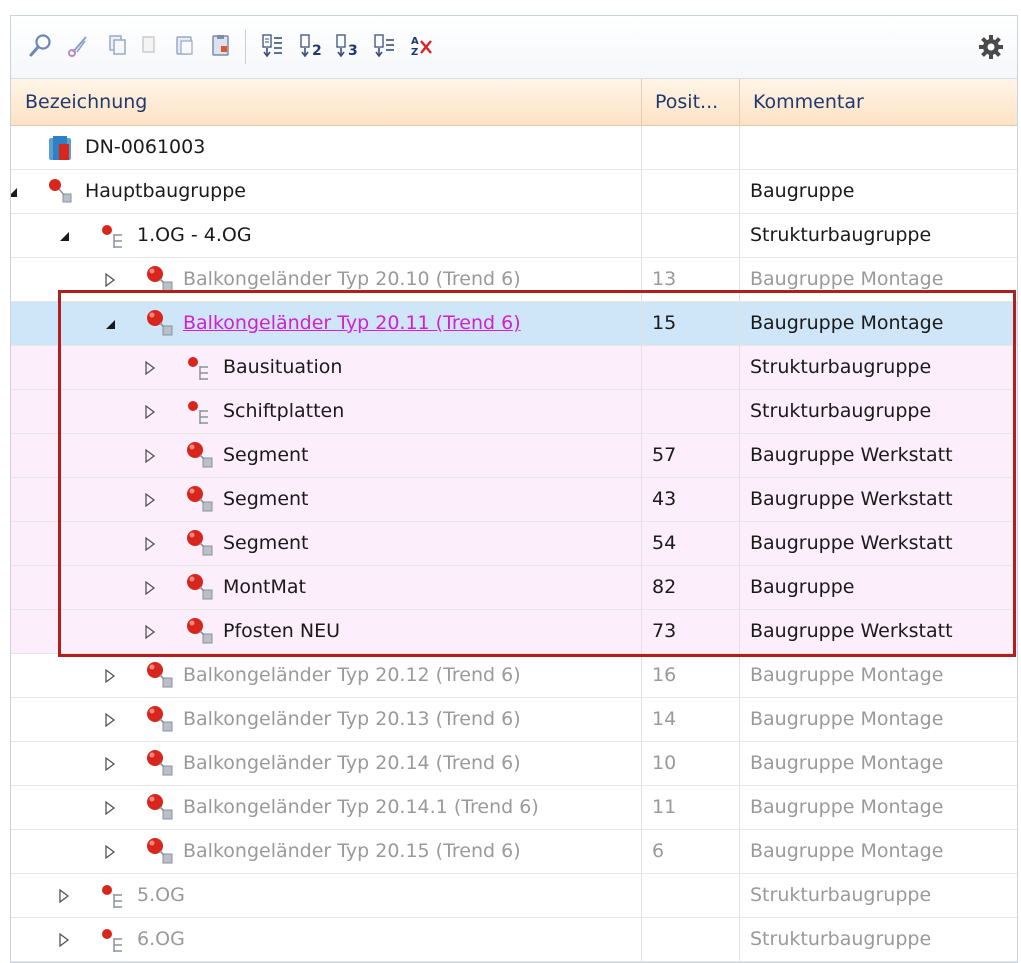  Describe the element at coordinates (514, 368) in the screenshot. I see `tree-row: Bausituation Strukturbaugruppe` at that location.